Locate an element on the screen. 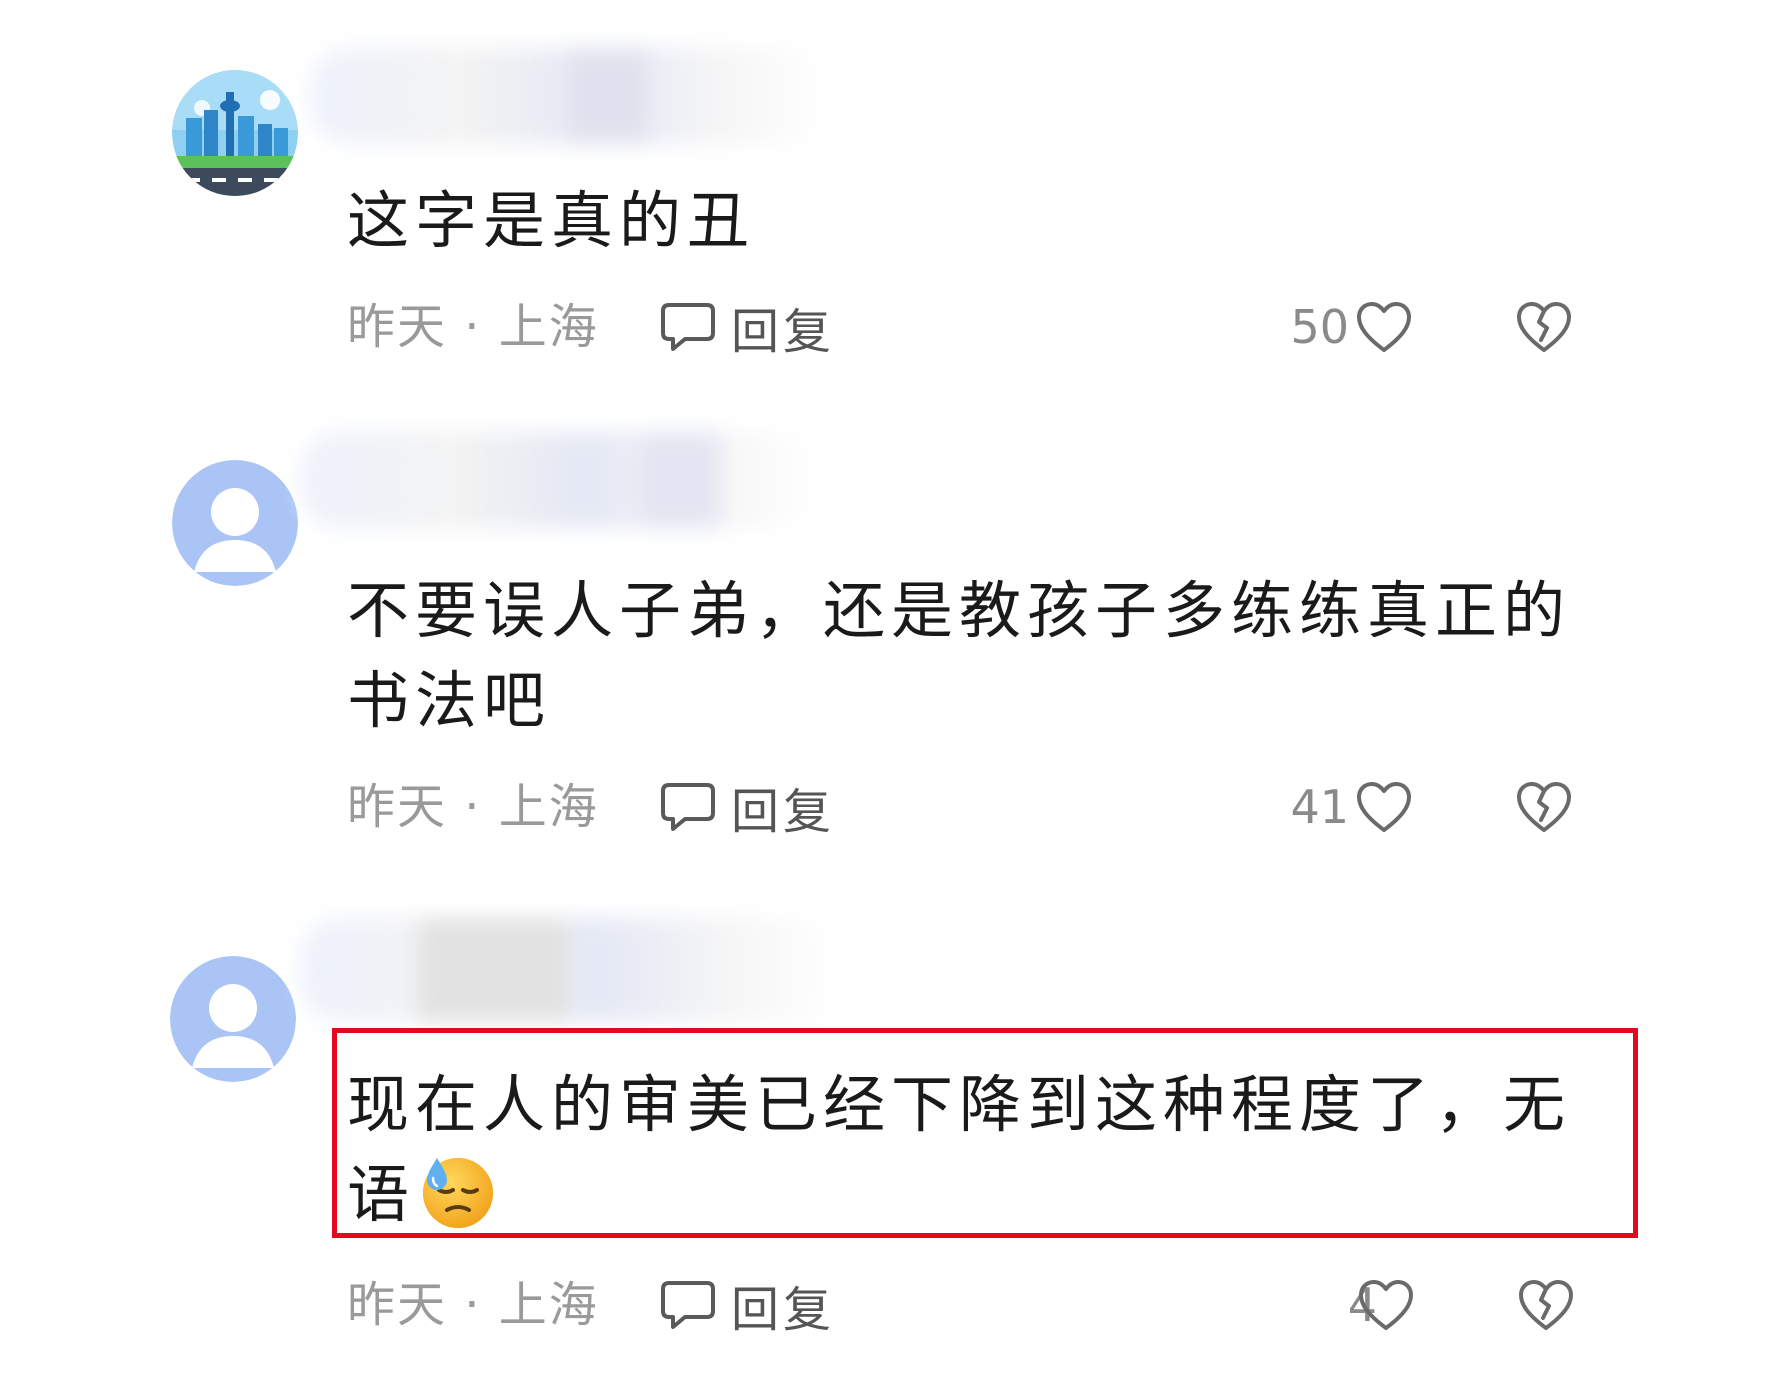  downcast-sweat-face-icon is located at coordinates (458, 1203).